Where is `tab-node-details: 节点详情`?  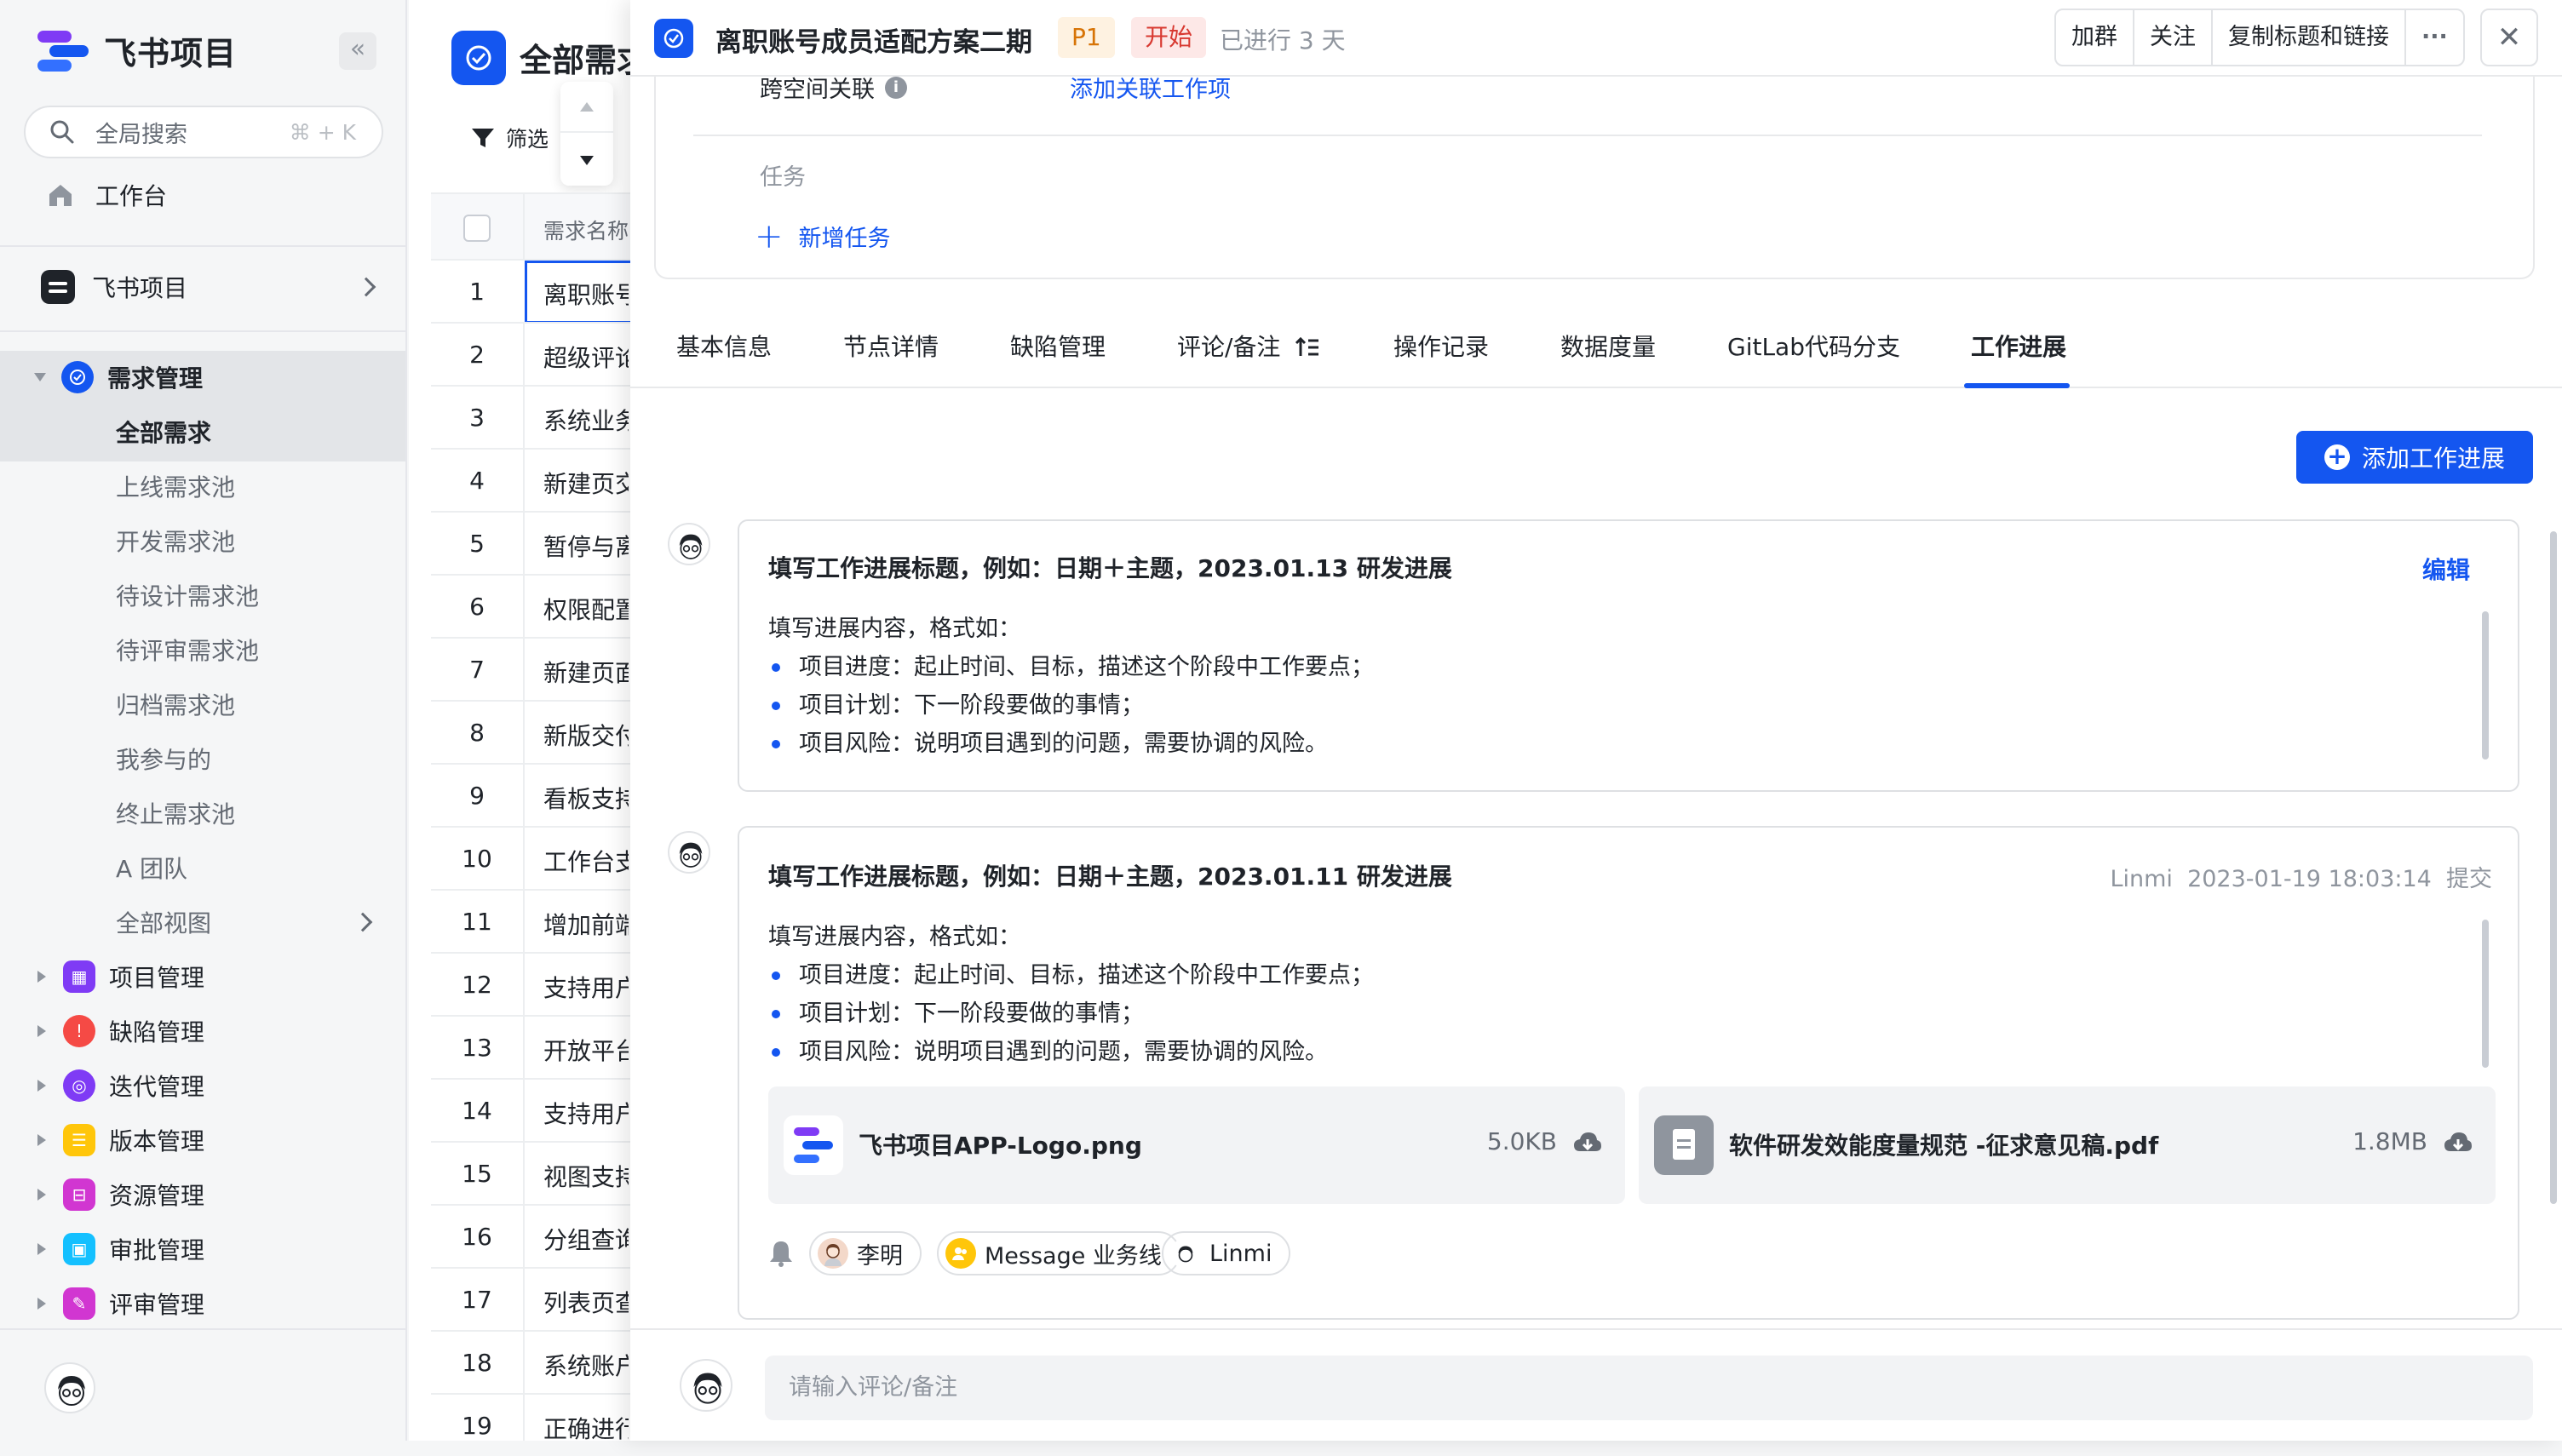
tab-node-details: 节点详情 is located at coordinates (891, 346).